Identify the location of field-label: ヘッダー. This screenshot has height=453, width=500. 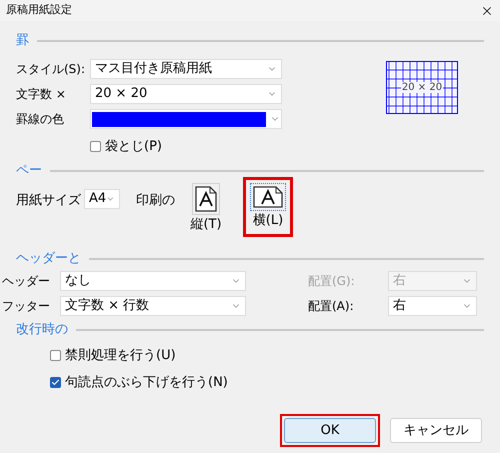
(26, 281).